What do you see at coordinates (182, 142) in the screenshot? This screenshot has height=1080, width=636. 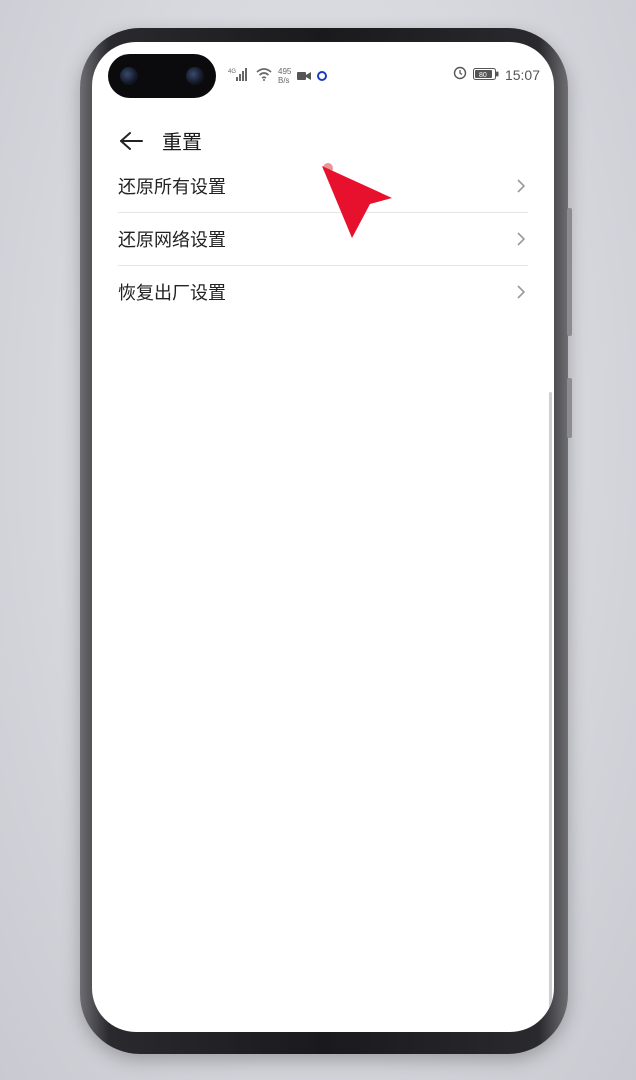 I see `page-title: 重置` at bounding box center [182, 142].